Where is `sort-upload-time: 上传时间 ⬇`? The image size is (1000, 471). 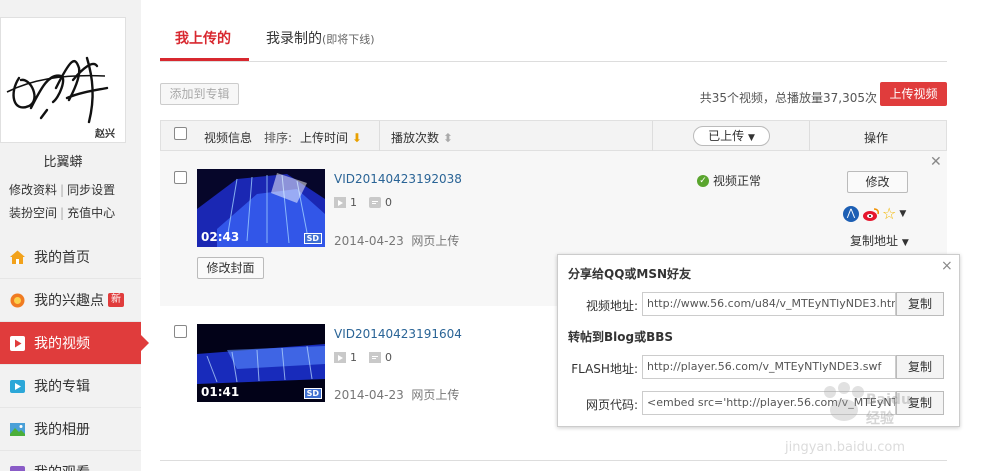 sort-upload-time: 上传时间 ⬇ is located at coordinates (331, 137).